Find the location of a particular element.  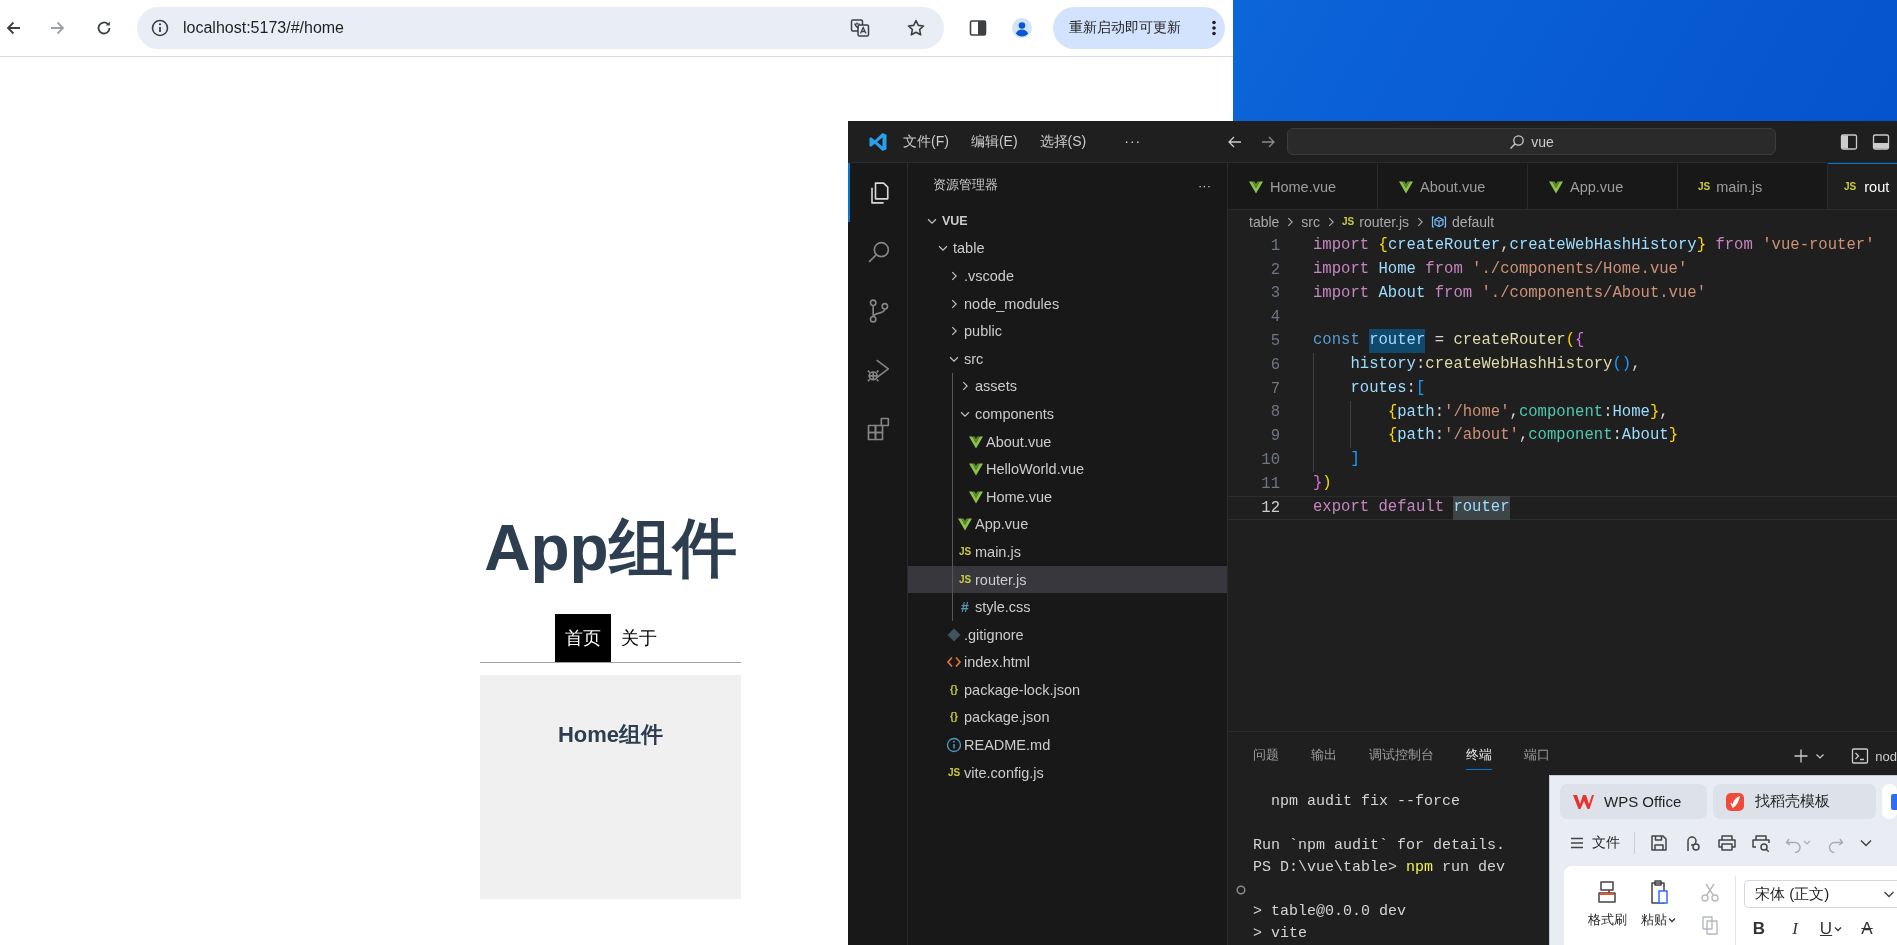

terminal-icon is located at coordinates (1860, 756).